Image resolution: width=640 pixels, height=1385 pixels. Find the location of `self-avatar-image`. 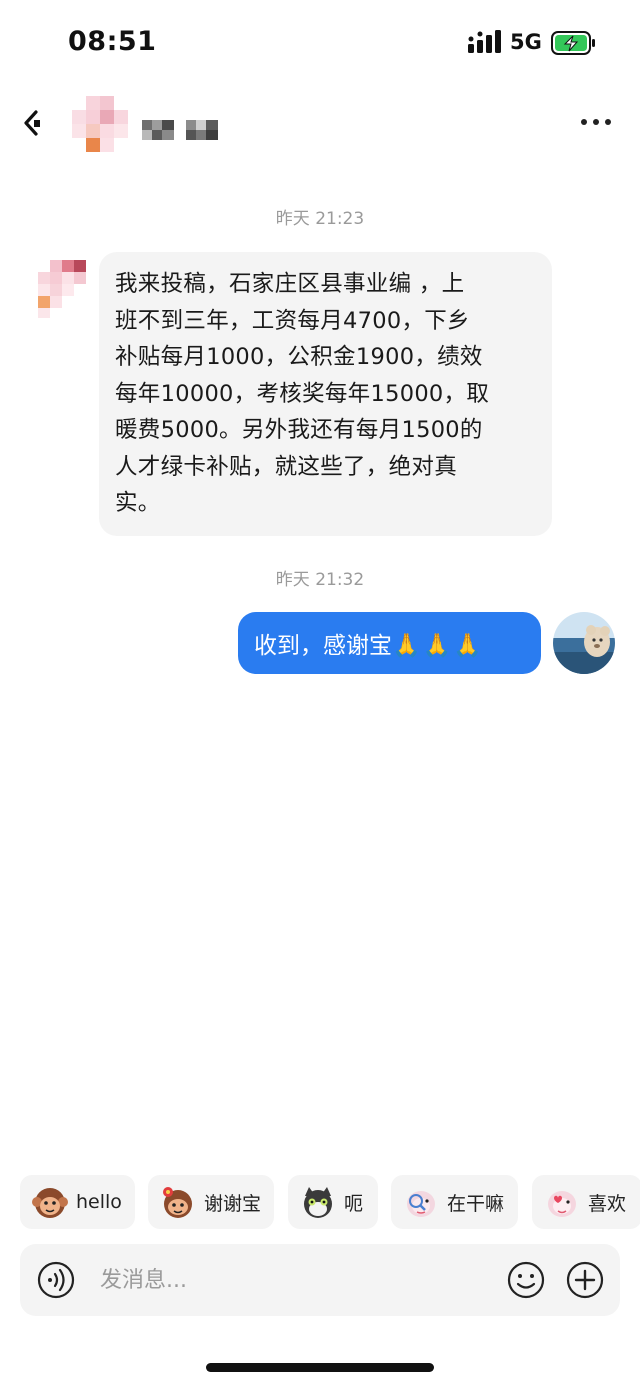

self-avatar-image is located at coordinates (584, 643).